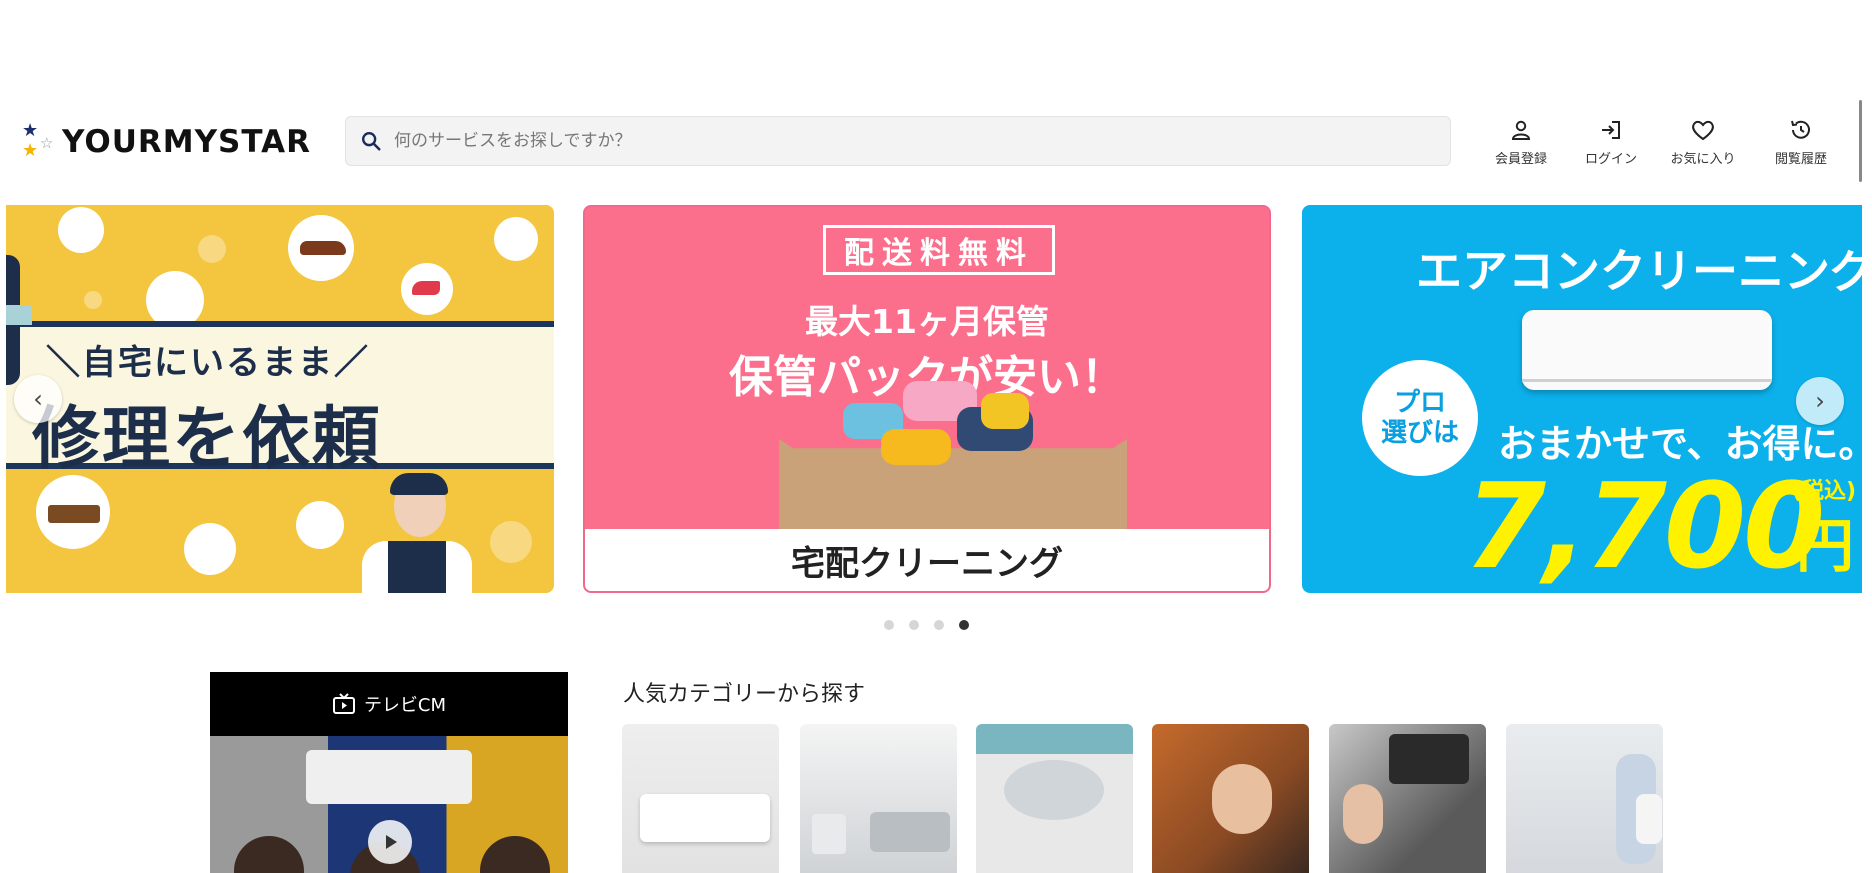 The height and width of the screenshot is (873, 1872). Describe the element at coordinates (1647, 380) in the screenshot. I see `aircon-vent` at that location.